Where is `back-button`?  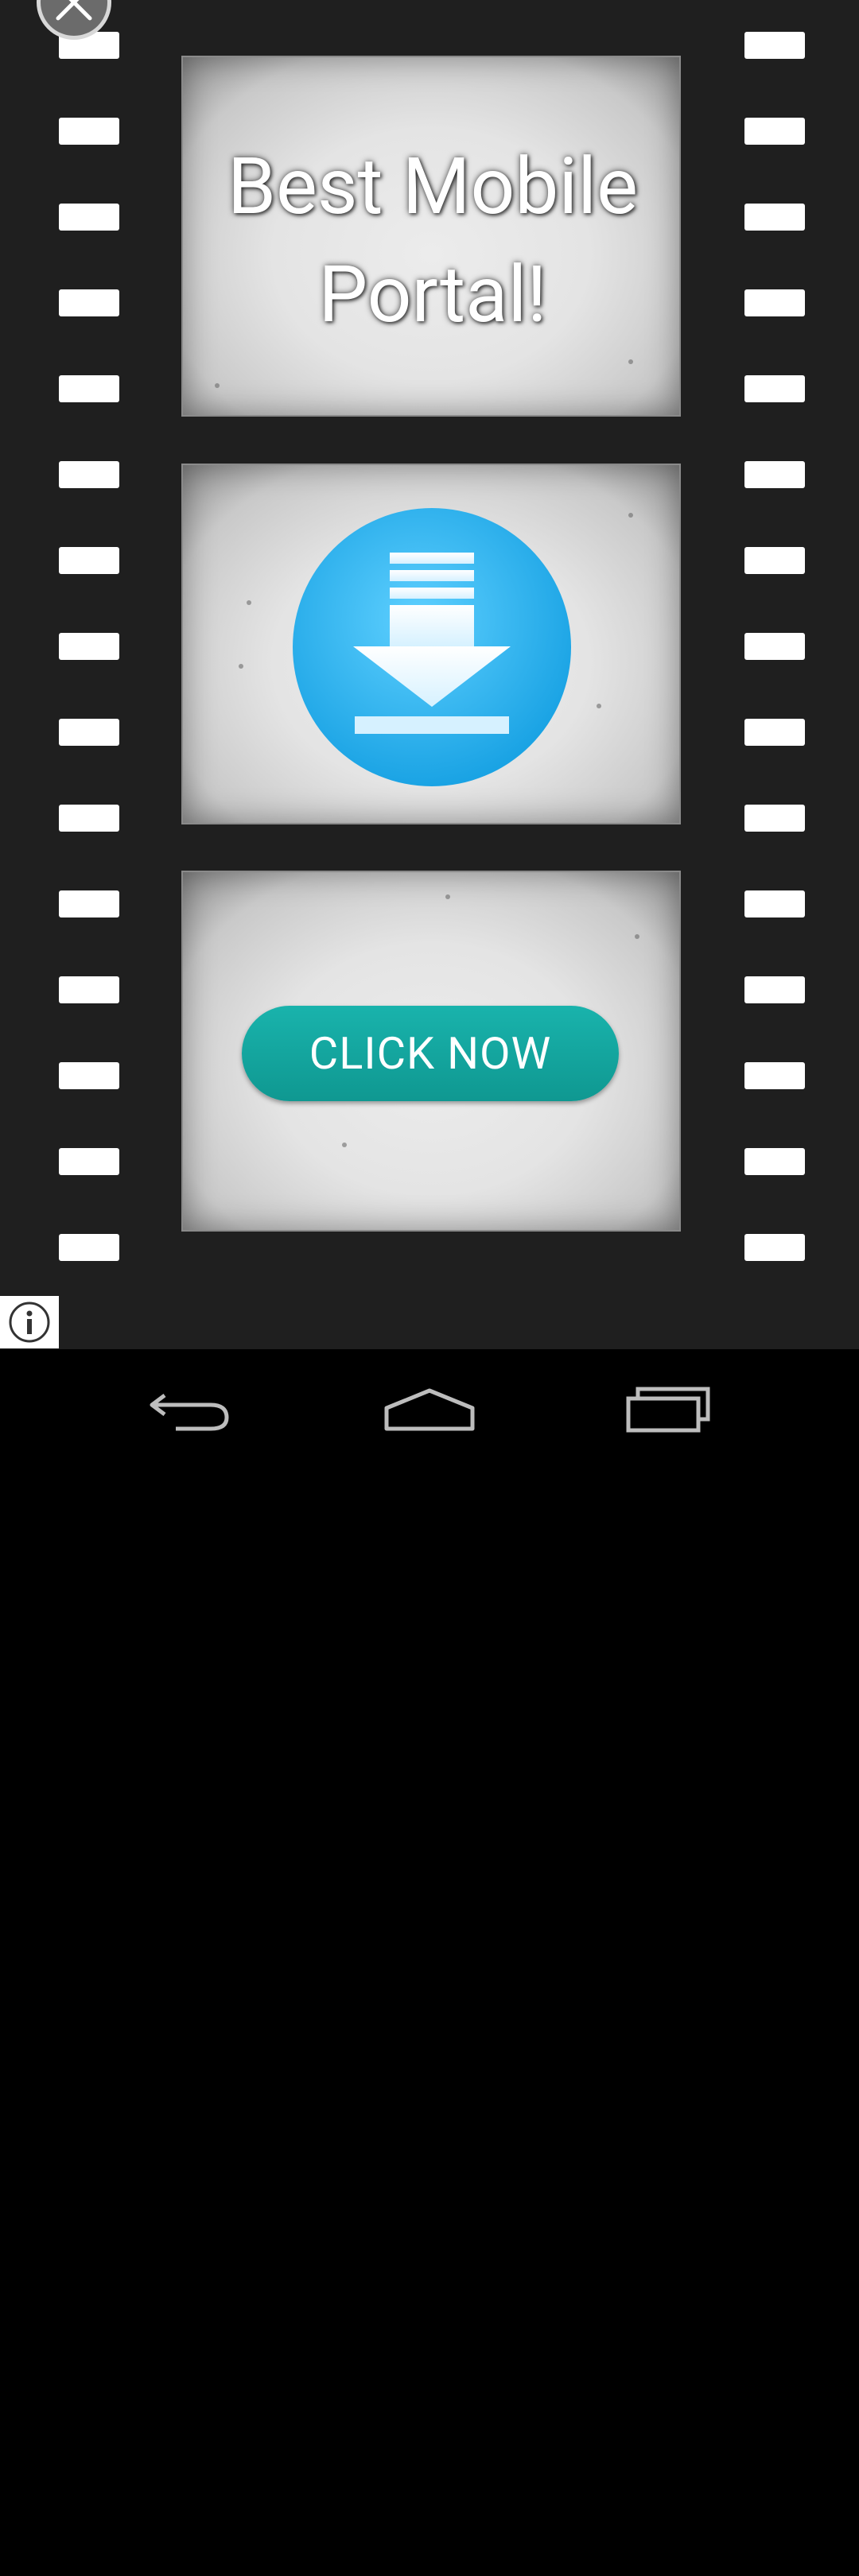 back-button is located at coordinates (191, 1409).